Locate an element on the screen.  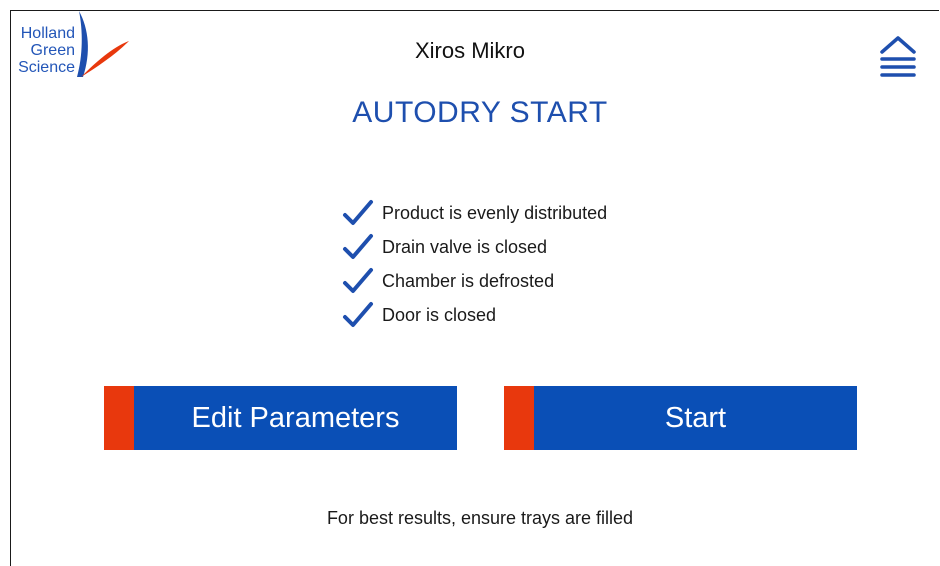
app-title: Xiros Mikro is located at coordinates (469, 50).